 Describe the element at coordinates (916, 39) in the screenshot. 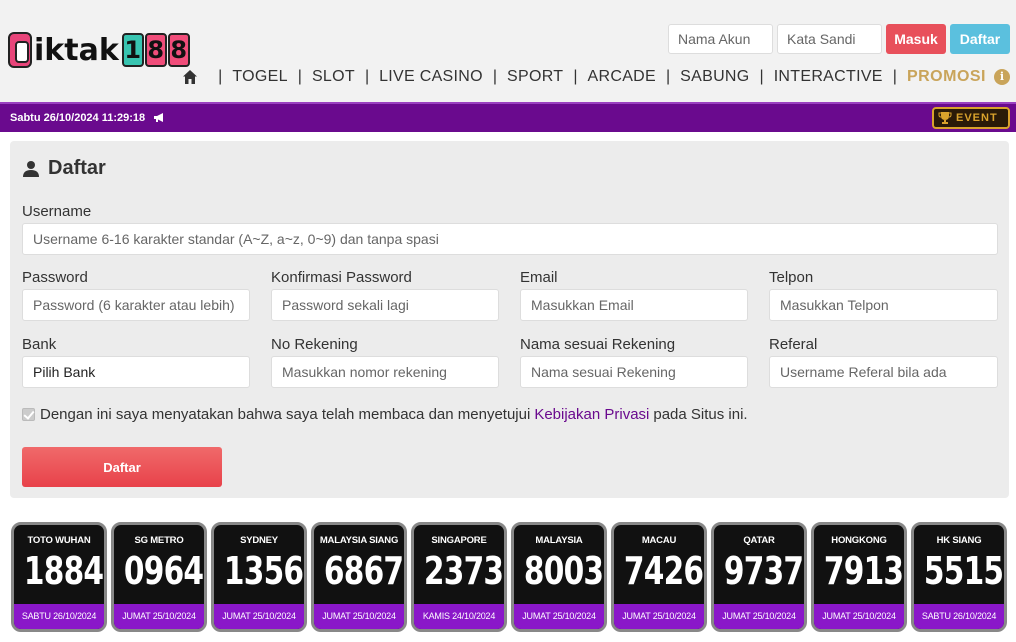

I see `login-button: Masuk` at that location.